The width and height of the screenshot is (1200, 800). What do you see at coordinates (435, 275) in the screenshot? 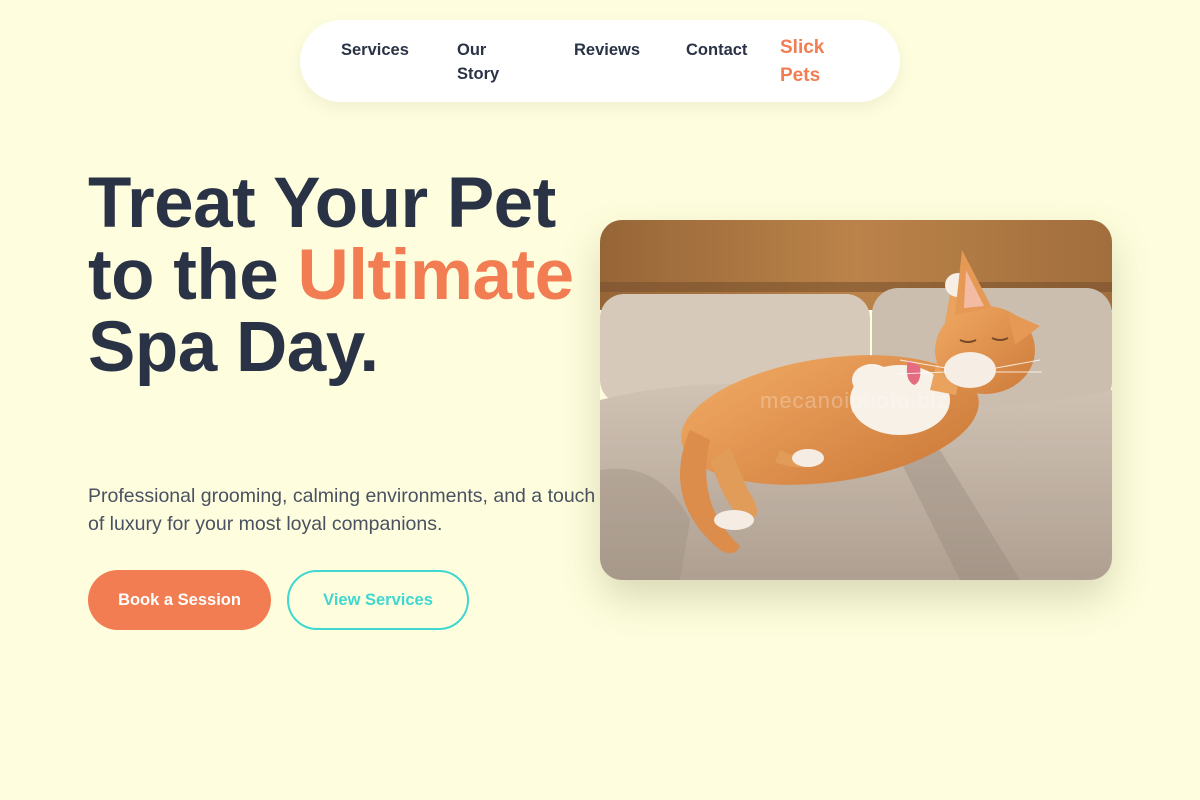
I see `hero-title-accent: Ultimate` at bounding box center [435, 275].